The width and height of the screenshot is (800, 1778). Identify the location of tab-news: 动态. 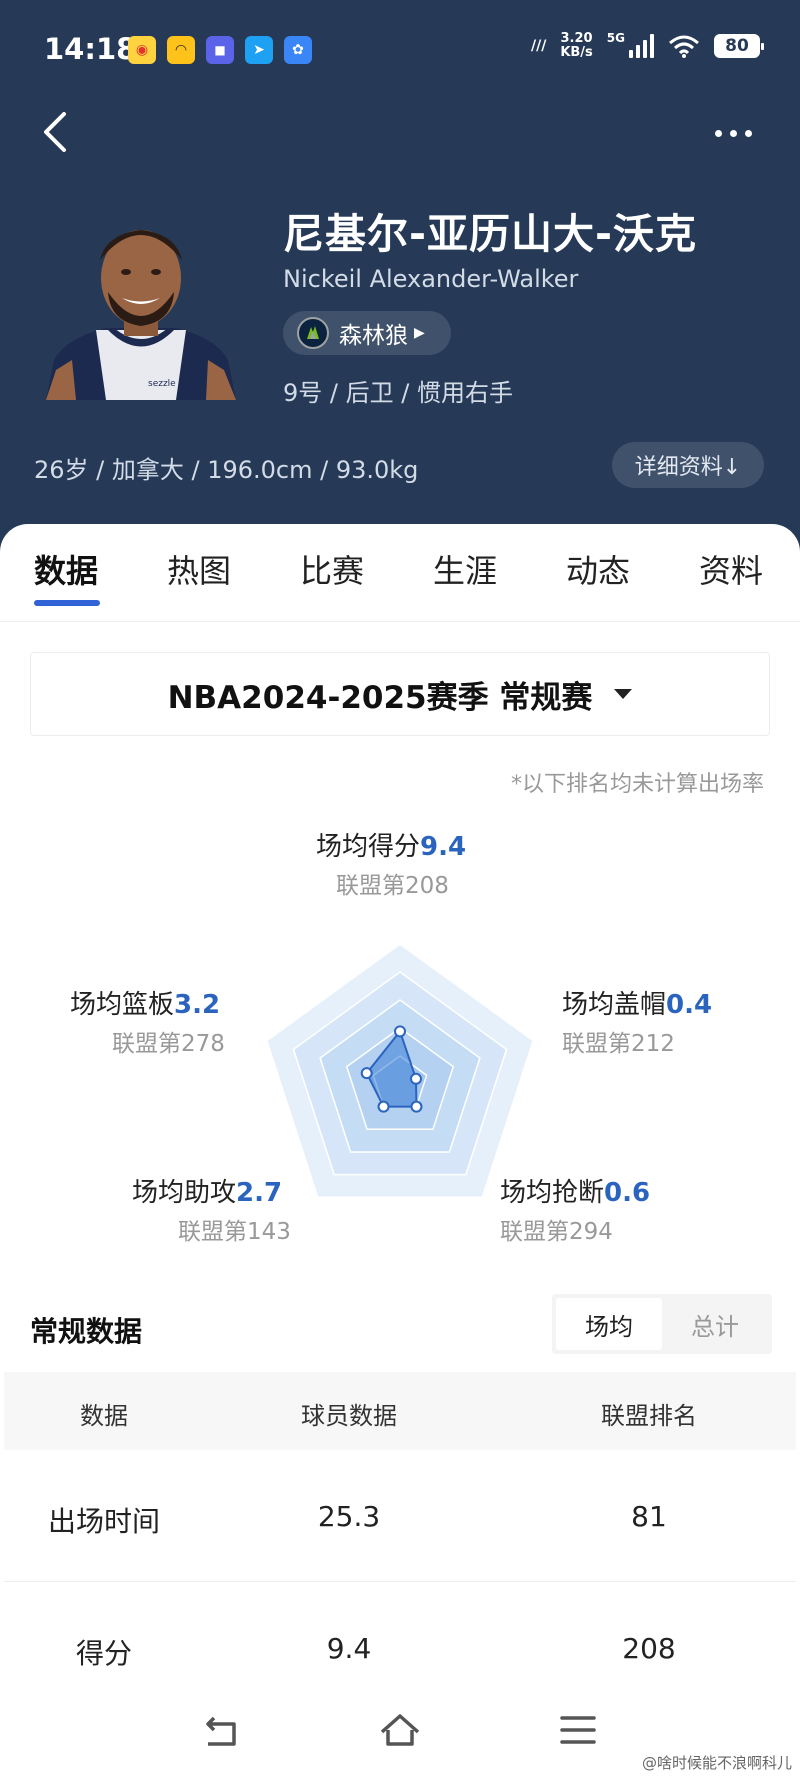
(598, 569).